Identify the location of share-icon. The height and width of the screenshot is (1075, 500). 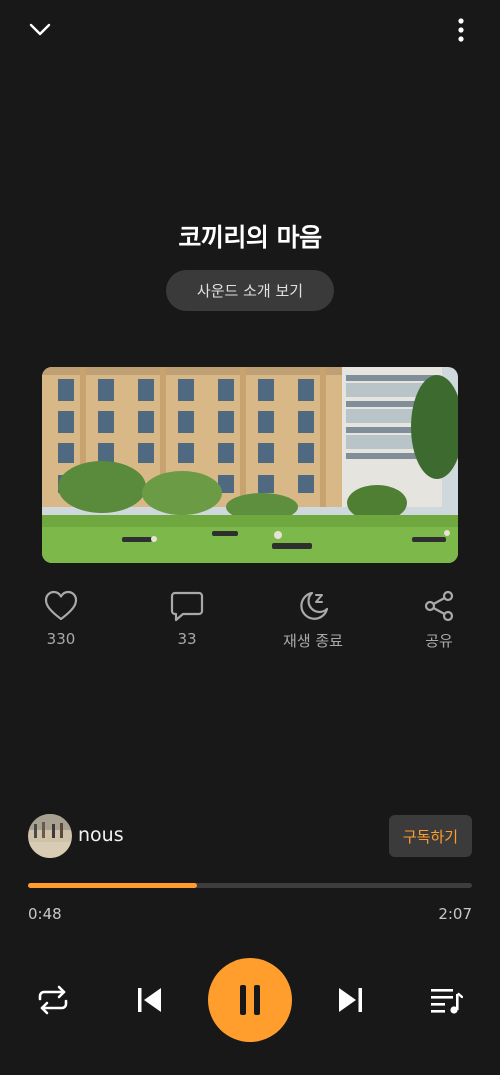
(439, 606).